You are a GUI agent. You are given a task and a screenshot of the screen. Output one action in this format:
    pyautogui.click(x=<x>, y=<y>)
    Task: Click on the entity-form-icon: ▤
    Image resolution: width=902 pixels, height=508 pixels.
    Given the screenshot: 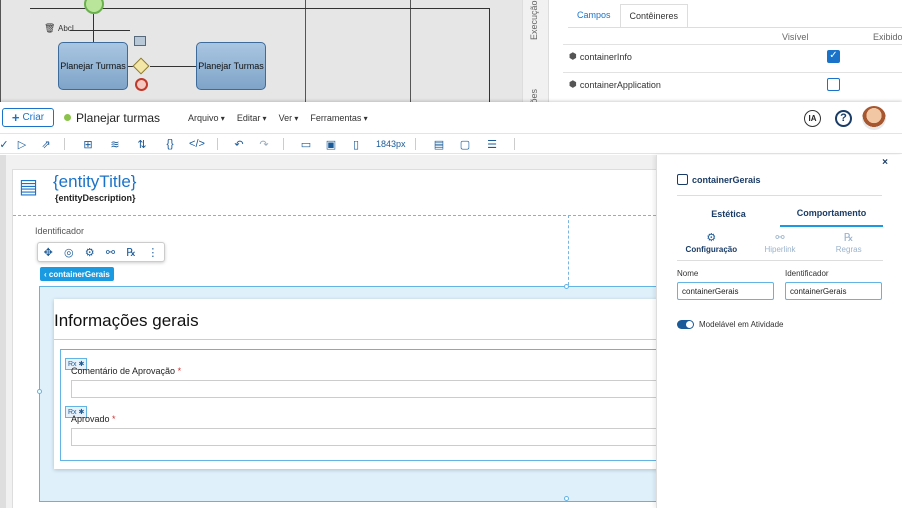 What is the action you would take?
    pyautogui.click(x=28, y=187)
    